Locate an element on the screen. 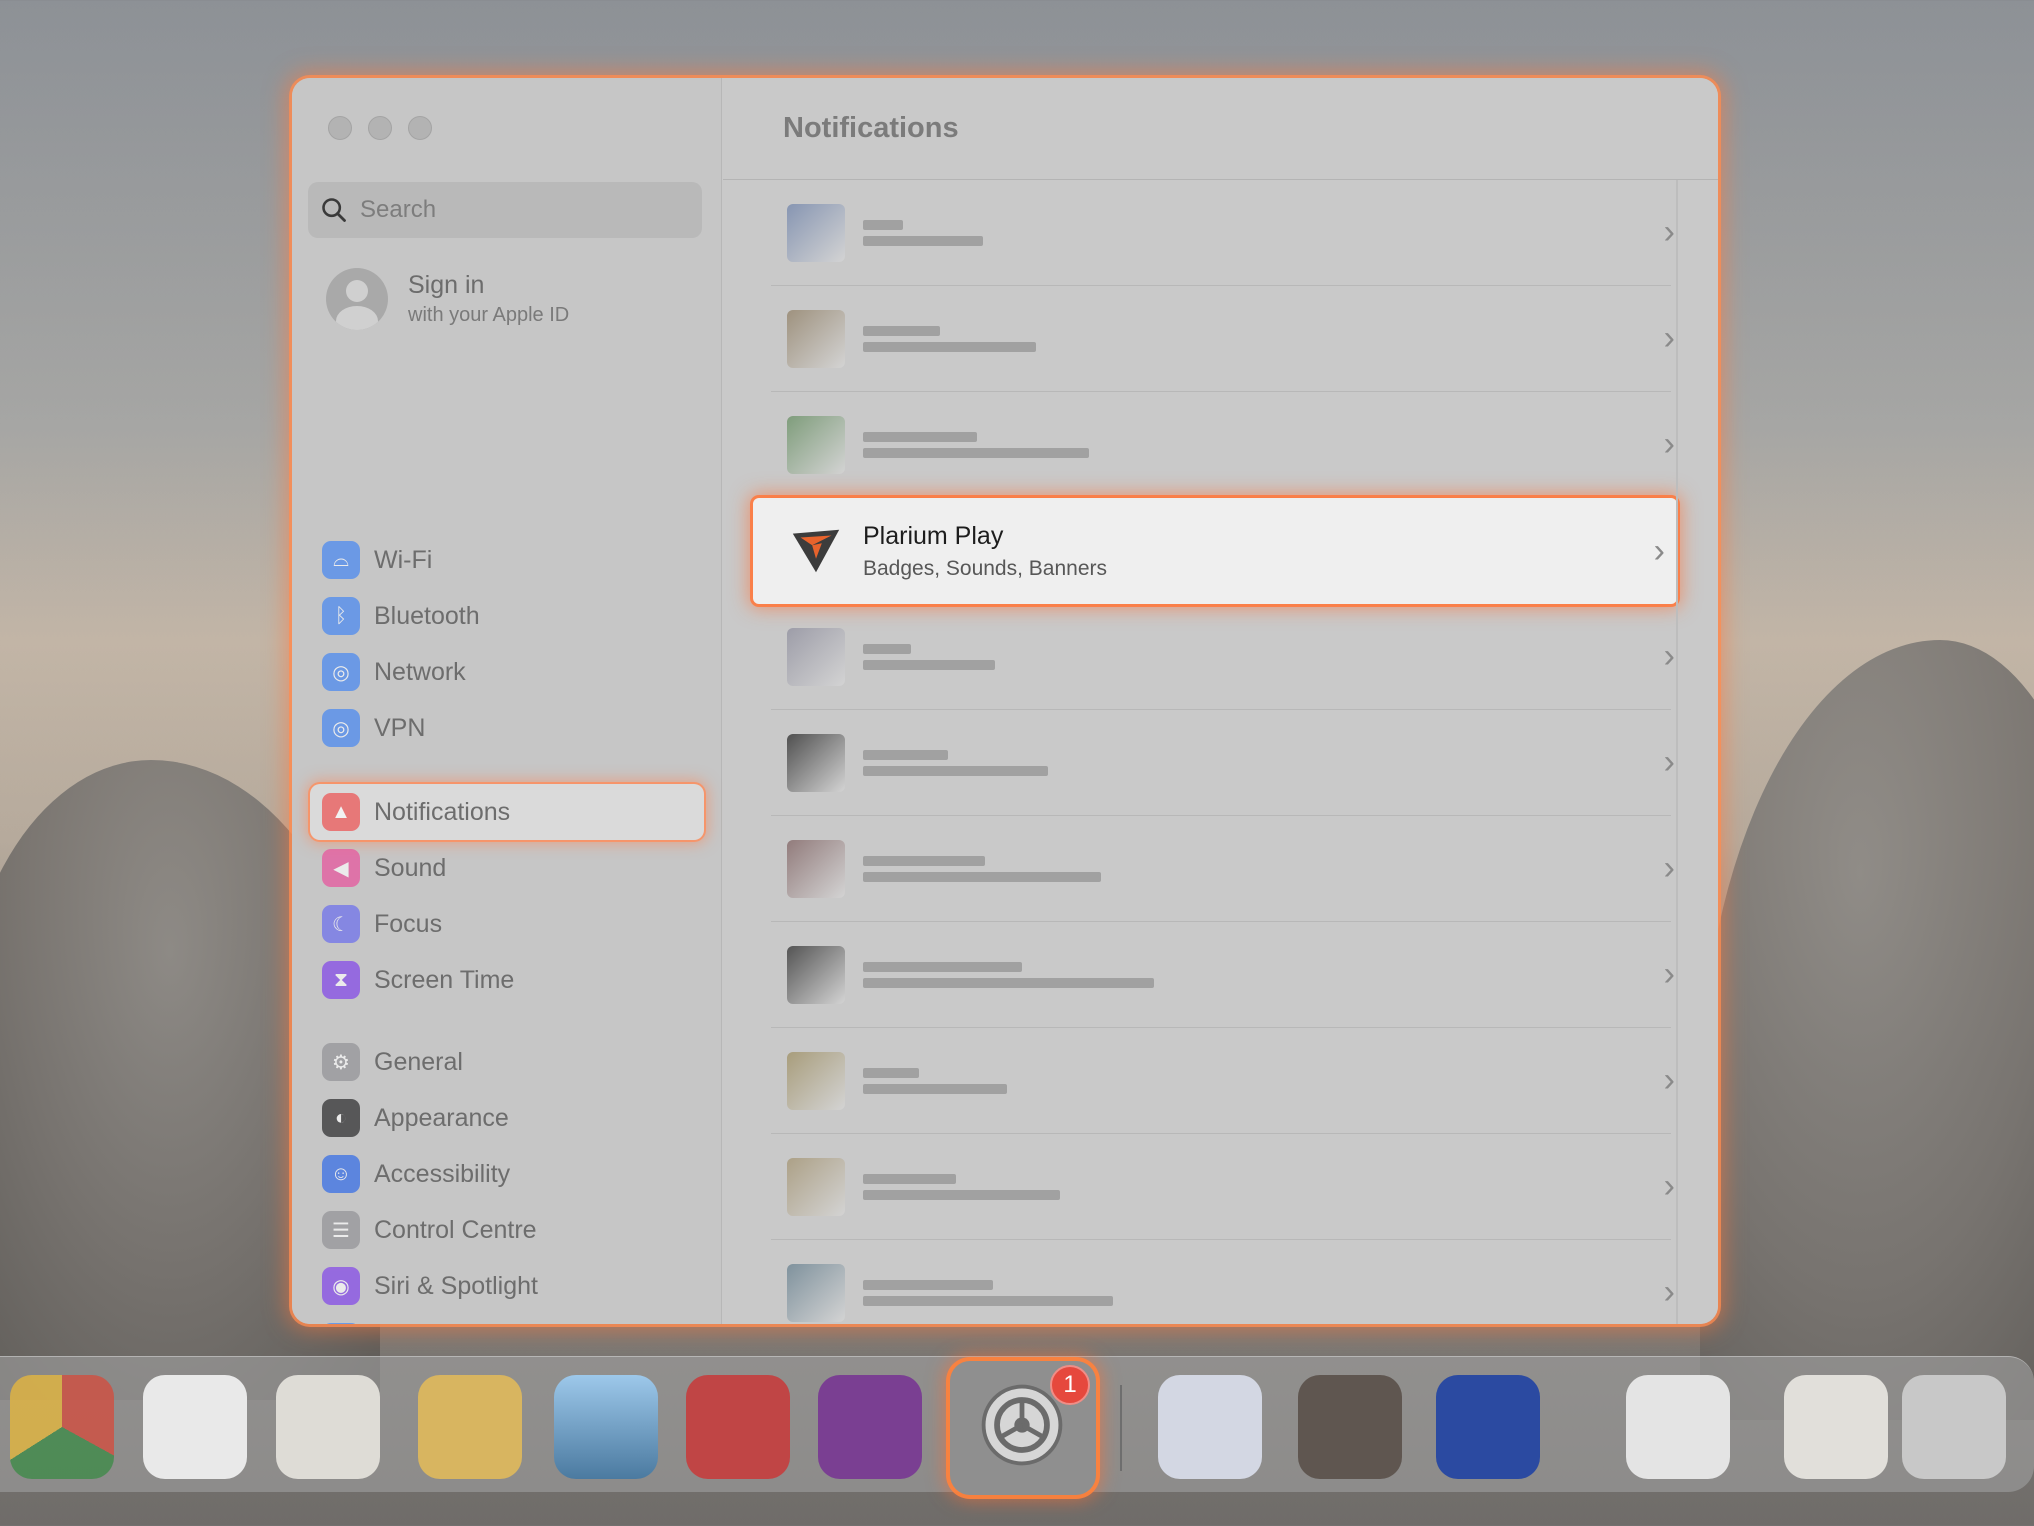 The image size is (2034, 1526). sidebar-item-label: Siri & Spotlight is located at coordinates (456, 1285).